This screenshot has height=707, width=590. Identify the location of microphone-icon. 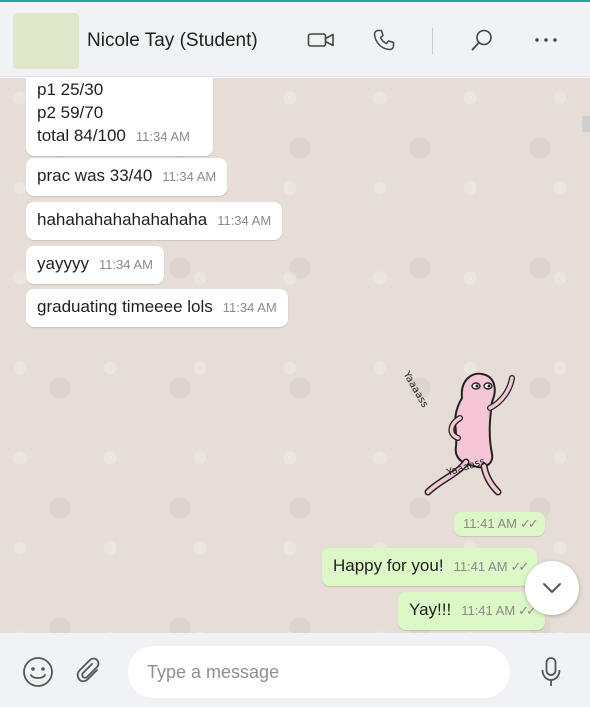
(551, 672).